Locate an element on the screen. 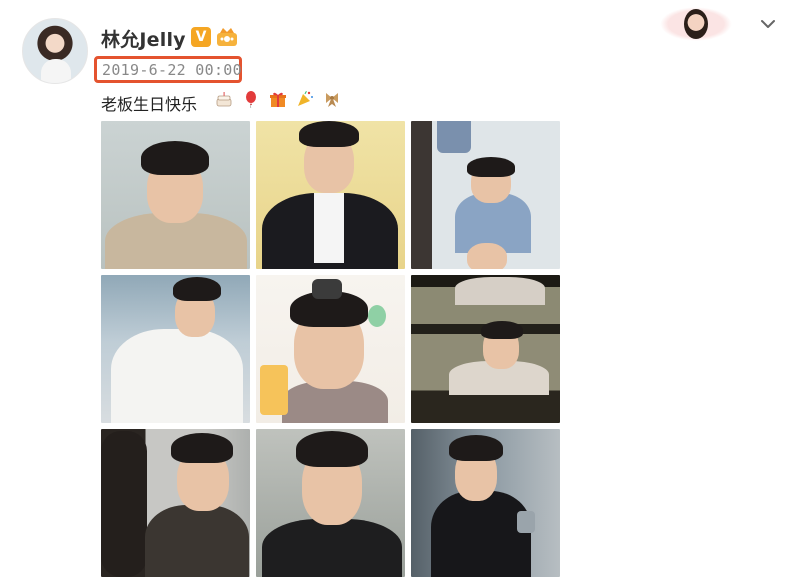  balloon-emoji is located at coordinates (251, 99).